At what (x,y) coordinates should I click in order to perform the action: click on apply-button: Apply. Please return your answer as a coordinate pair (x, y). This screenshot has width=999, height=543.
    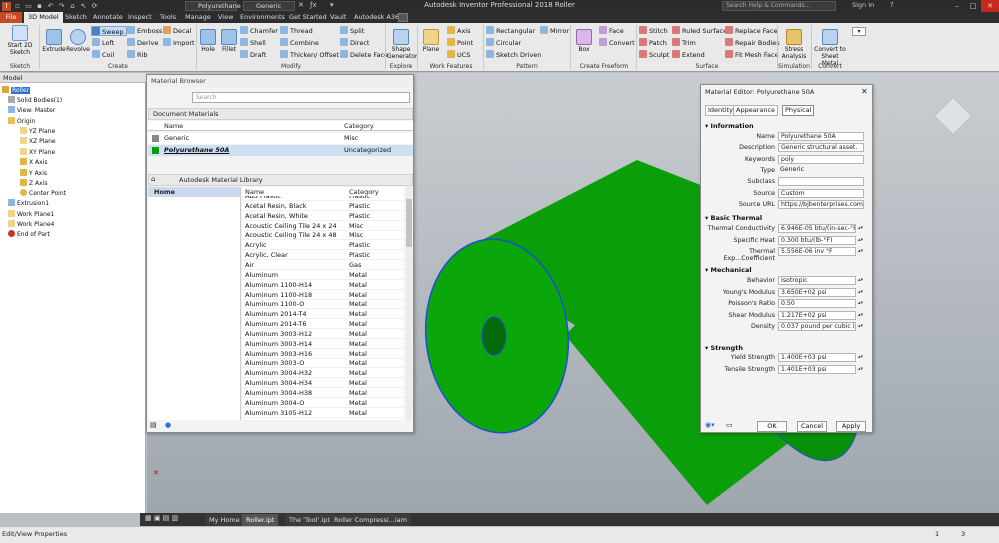
    Looking at the image, I should click on (851, 426).